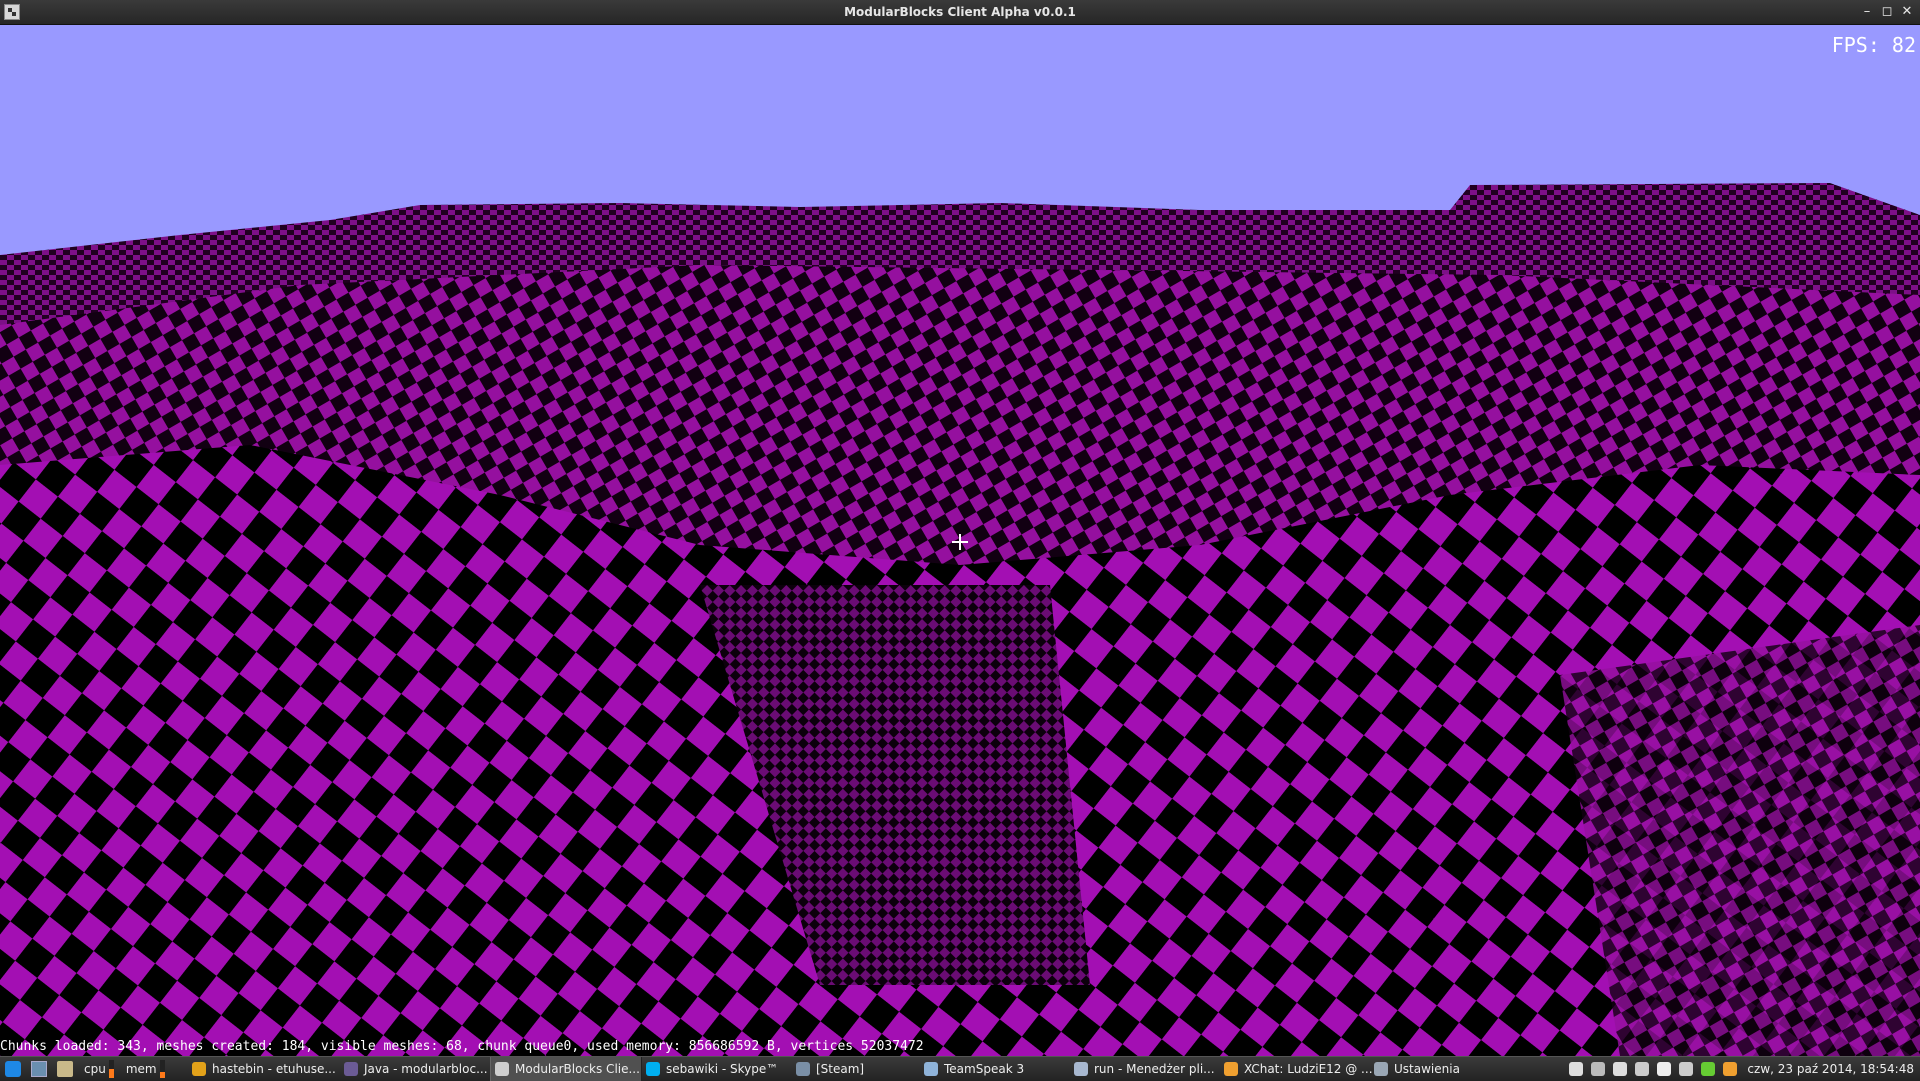 This screenshot has width=1920, height=1081. I want to click on window-title: ModularBlocks Client Alpha v0.0.1, so click(960, 12).